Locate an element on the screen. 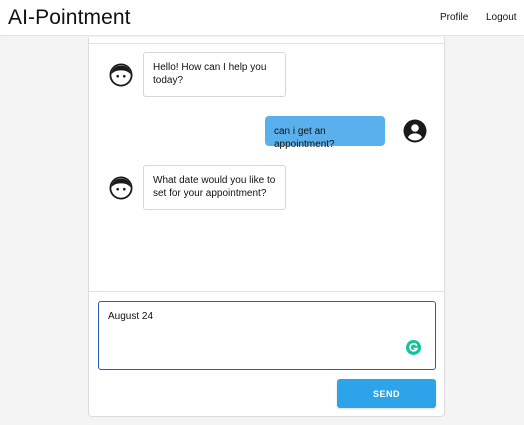 Image resolution: width=524 pixels, height=425 pixels. user-account-icon is located at coordinates (415, 131).